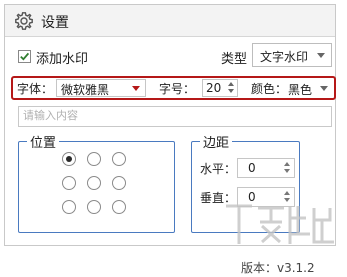 This screenshot has height=277, width=347. What do you see at coordinates (55, 23) in the screenshot?
I see `window-title: 设置` at bounding box center [55, 23].